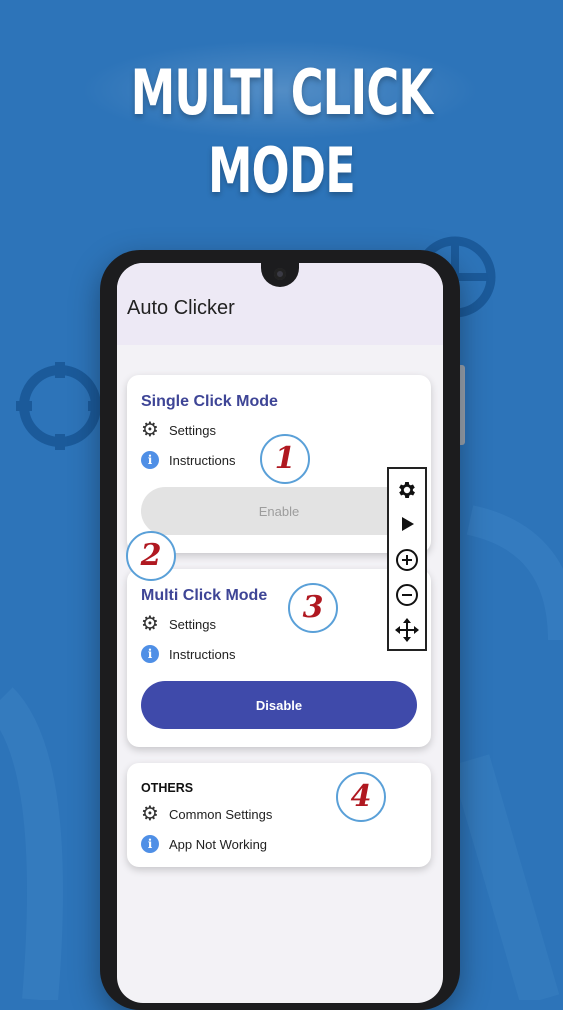  Describe the element at coordinates (279, 511) in the screenshot. I see `enable-button: Enable` at that location.